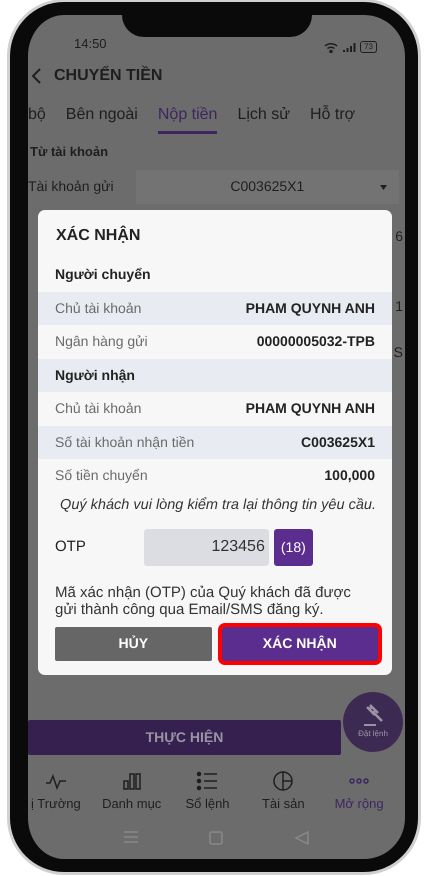 This screenshot has height=876, width=426. What do you see at coordinates (293, 547) in the screenshot?
I see `countdown-badge: (18)` at bounding box center [293, 547].